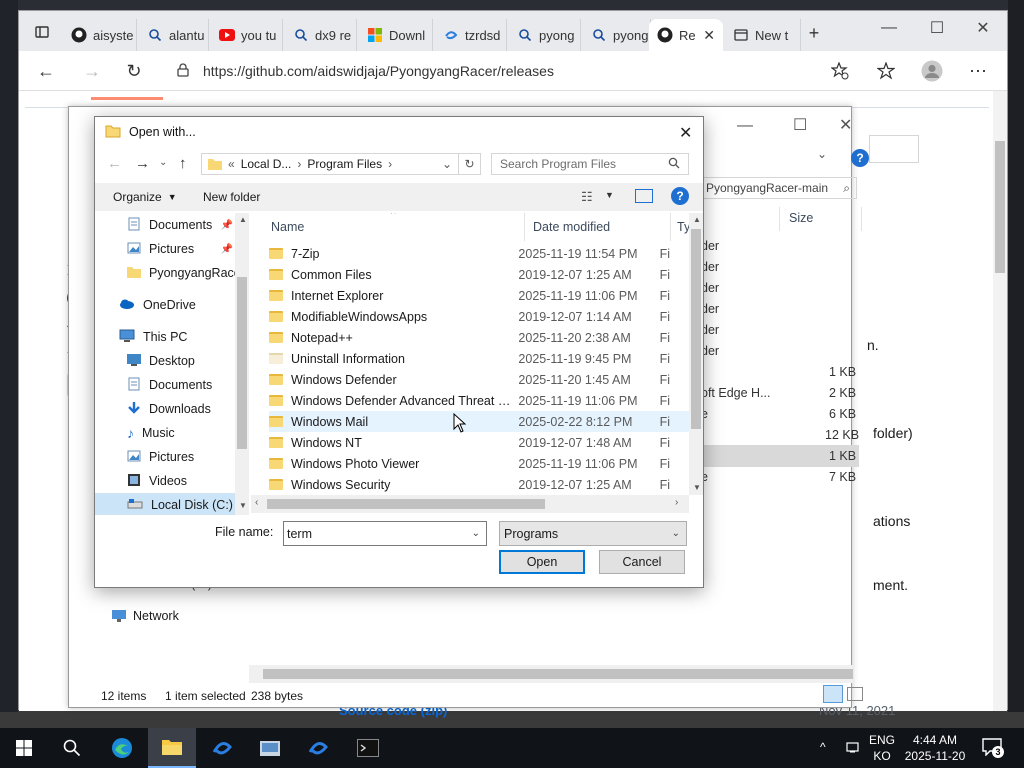  I want to click on language-indicator: ENG KO, so click(882, 748).